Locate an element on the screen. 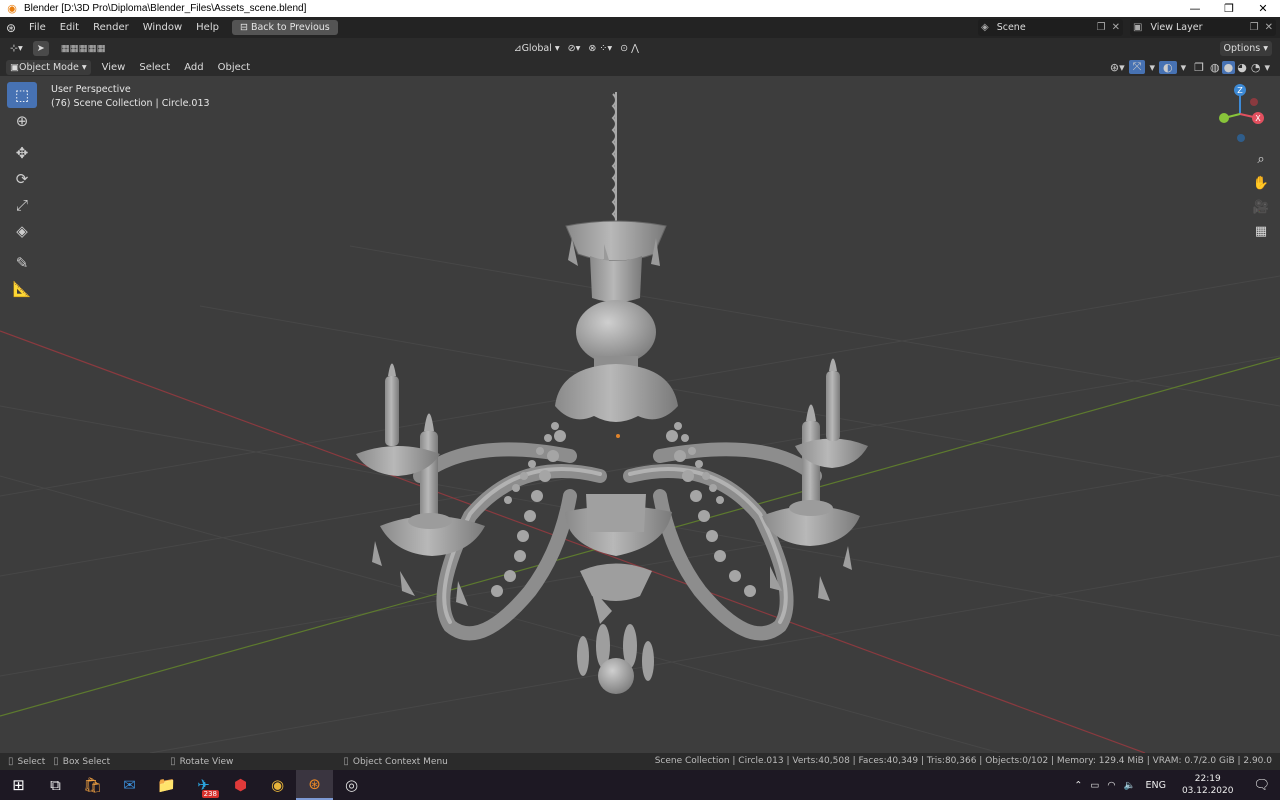 This screenshot has width=1280, height=800. app-s-icon: ⬢ is located at coordinates (240, 785).